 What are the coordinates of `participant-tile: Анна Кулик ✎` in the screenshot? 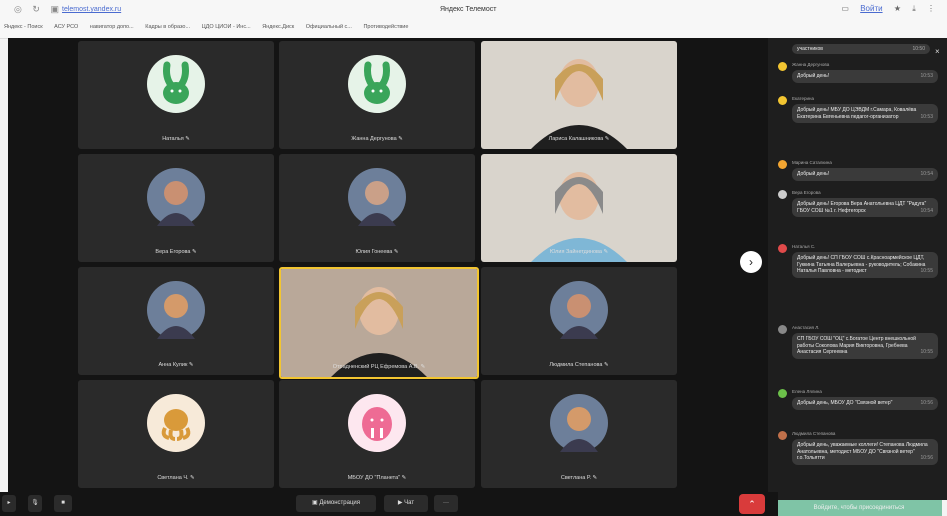 It's located at (176, 321).